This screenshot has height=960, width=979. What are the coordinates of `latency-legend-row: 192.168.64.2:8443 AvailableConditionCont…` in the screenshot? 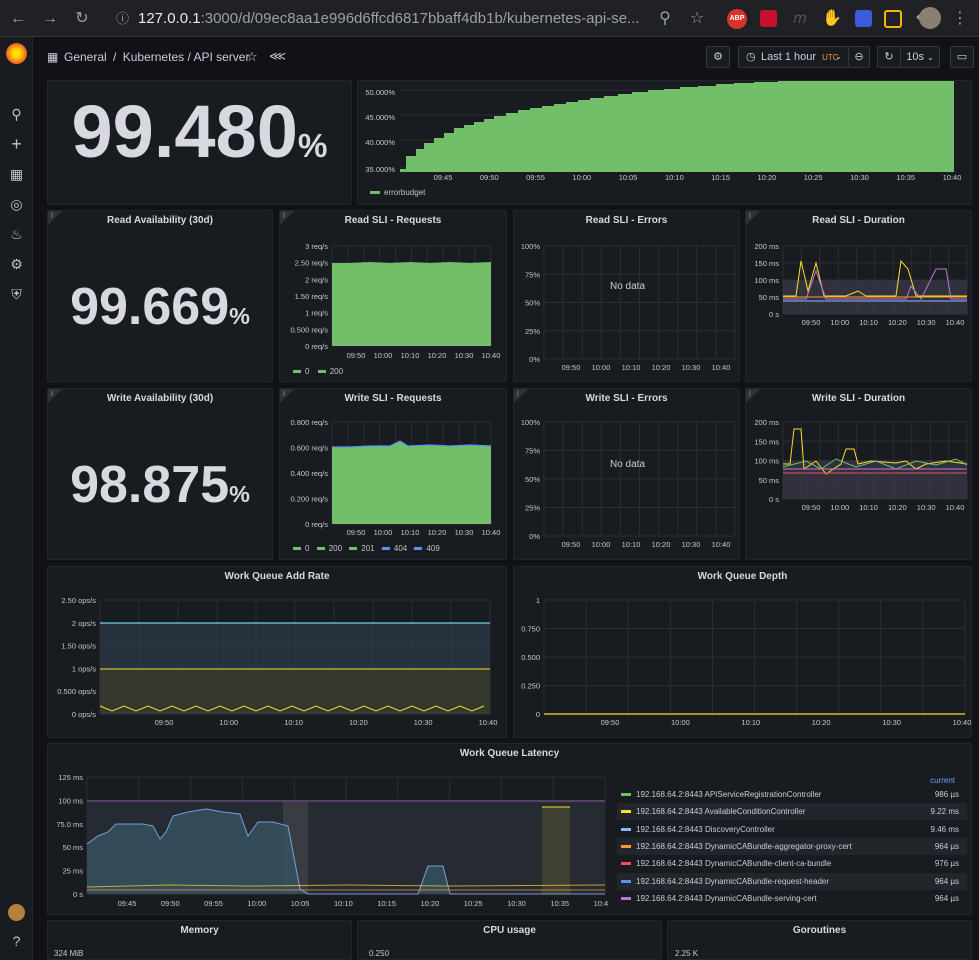 It's located at (792, 812).